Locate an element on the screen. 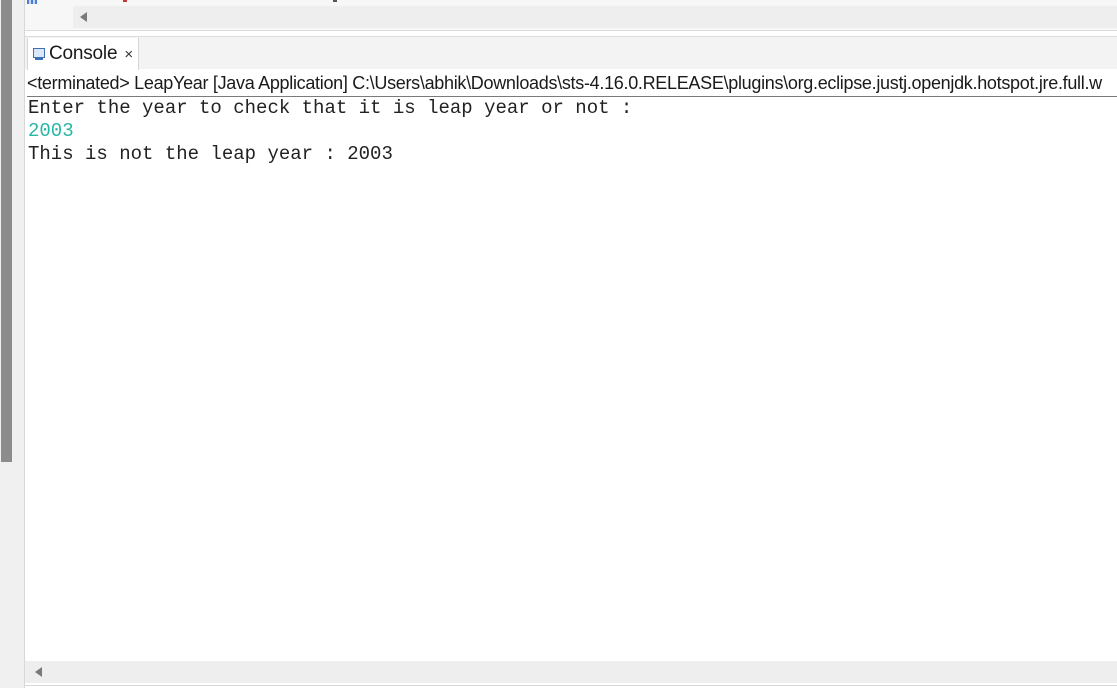 This screenshot has width=1117, height=688. tab-console-label: Console is located at coordinates (83, 53).